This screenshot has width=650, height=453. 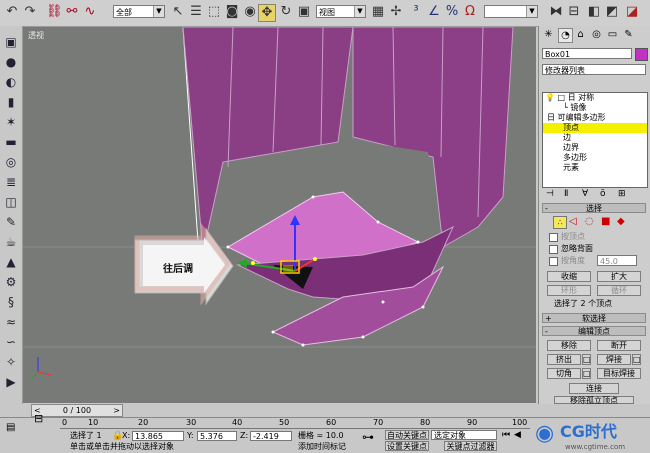 What do you see at coordinates (550, 194) in the screenshot?
I see `pin-stack-icon: ⊣` at bounding box center [550, 194].